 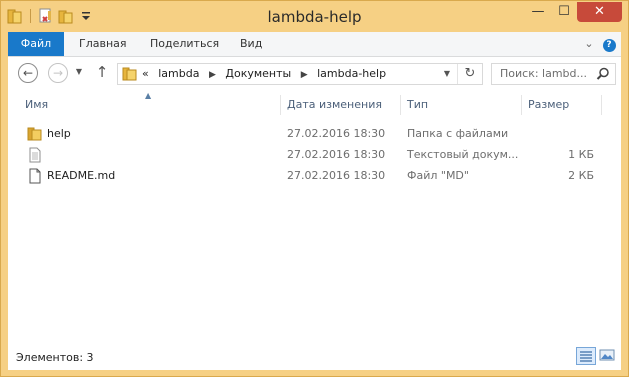 What do you see at coordinates (59, 133) in the screenshot?
I see `file-name: help` at bounding box center [59, 133].